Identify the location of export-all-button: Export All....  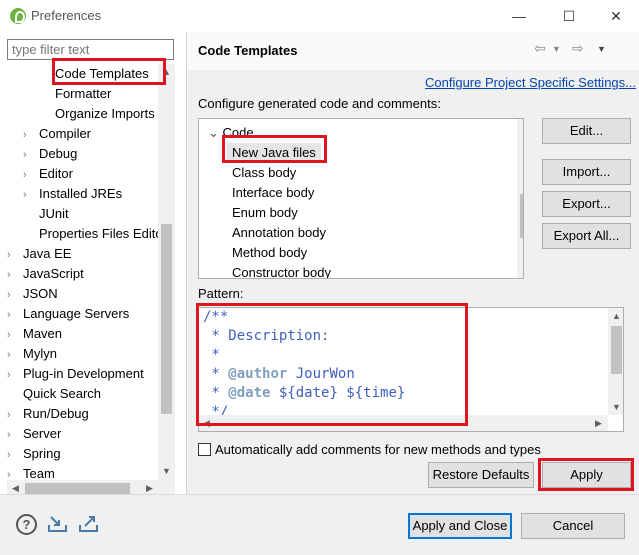
(586, 236).